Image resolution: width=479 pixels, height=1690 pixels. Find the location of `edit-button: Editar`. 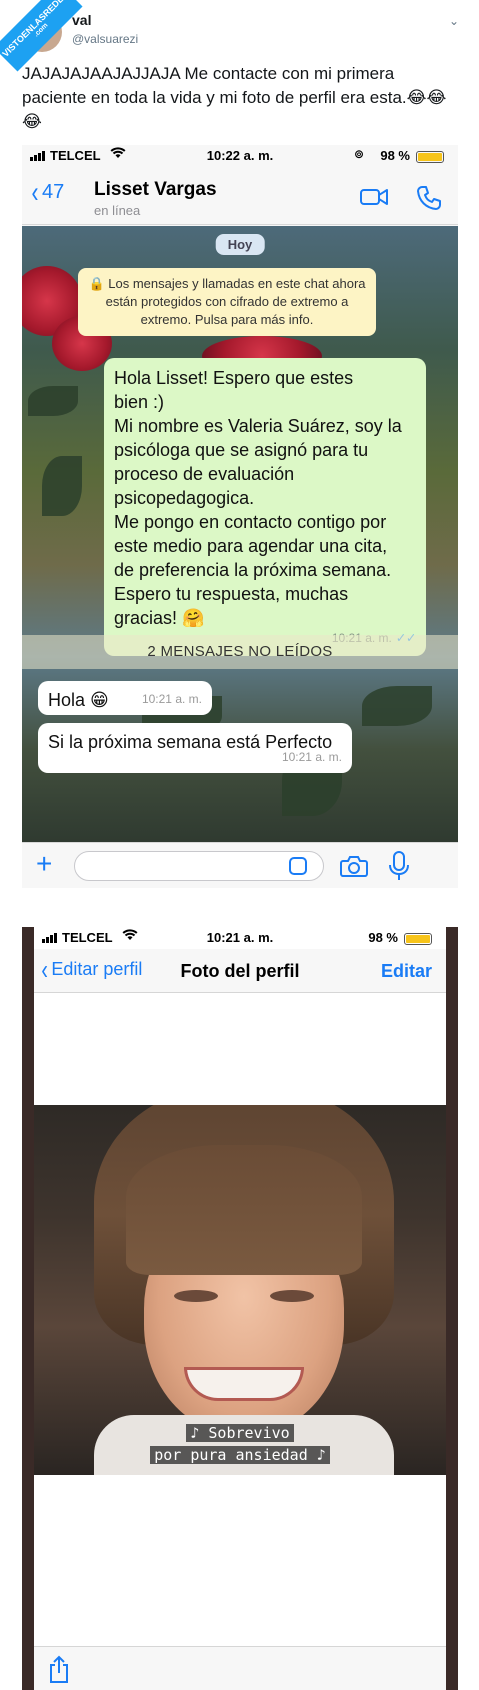

edit-button: Editar is located at coordinates (406, 971).